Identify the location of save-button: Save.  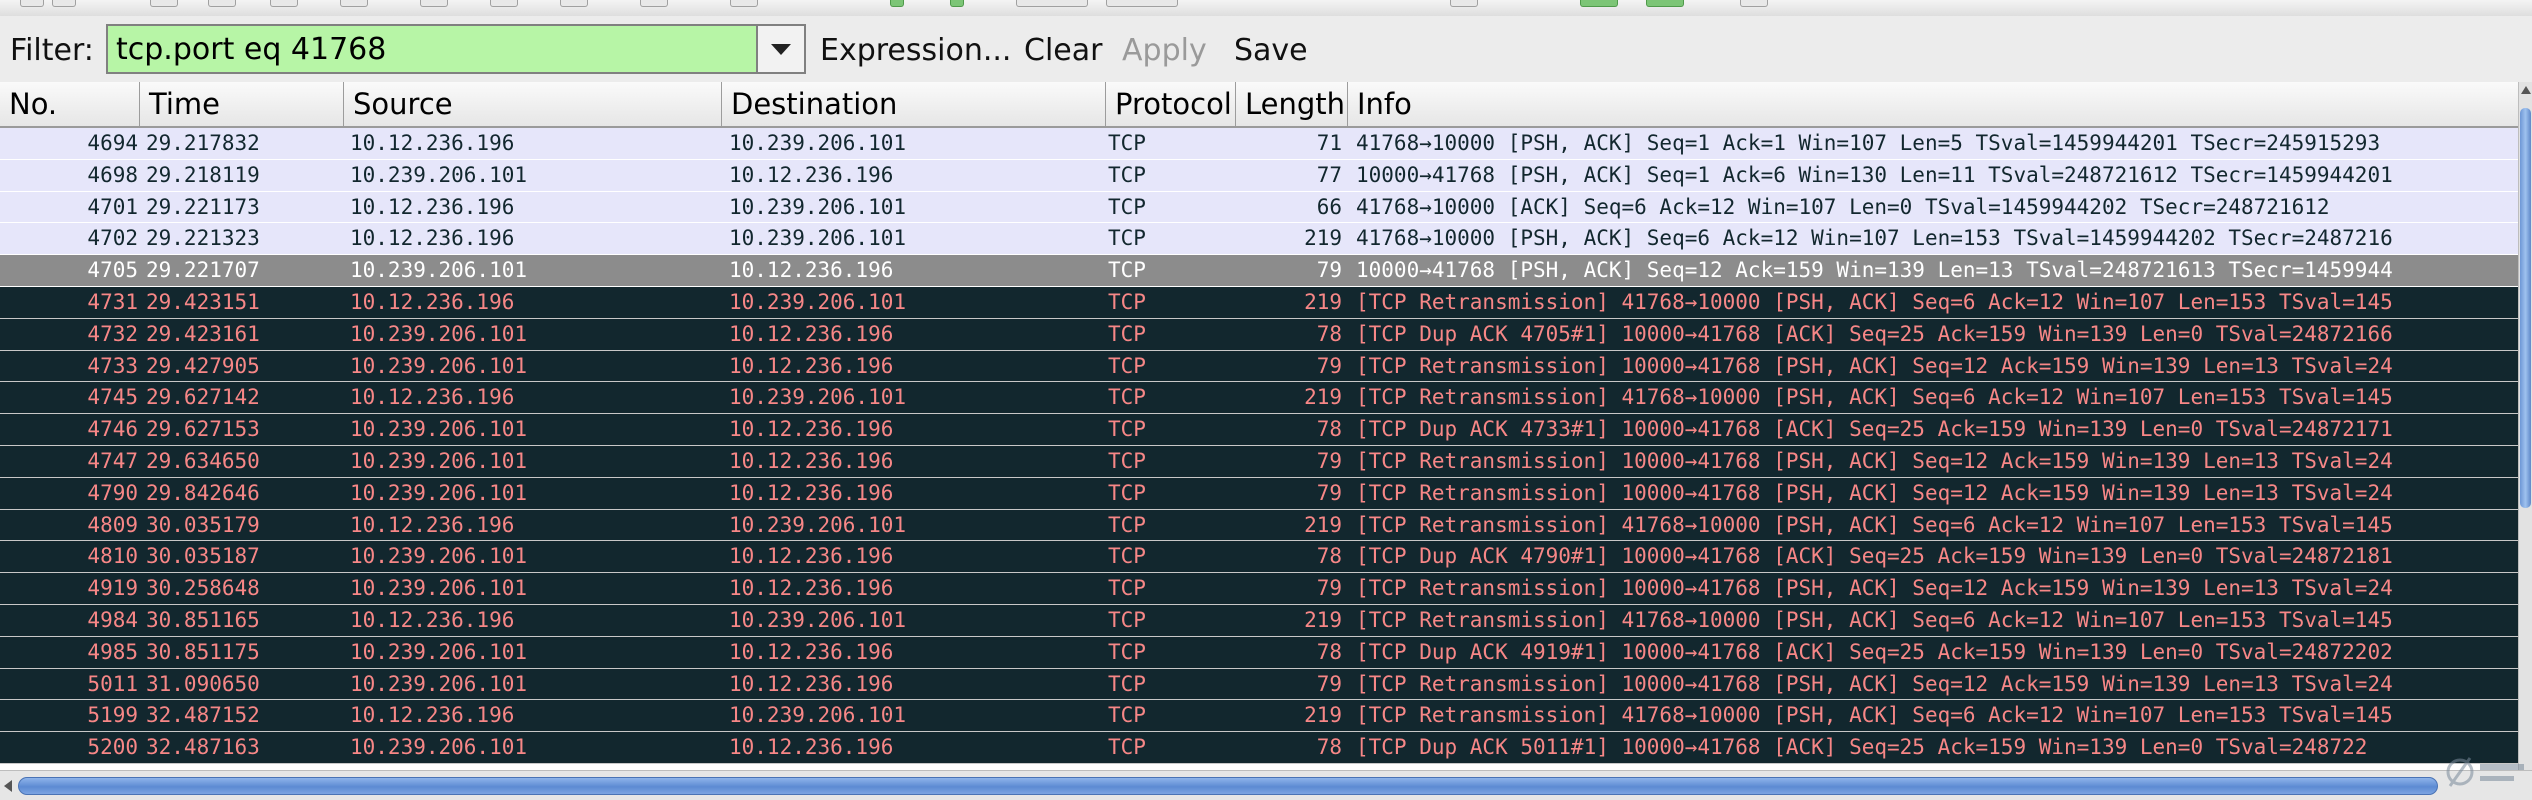
(1271, 50).